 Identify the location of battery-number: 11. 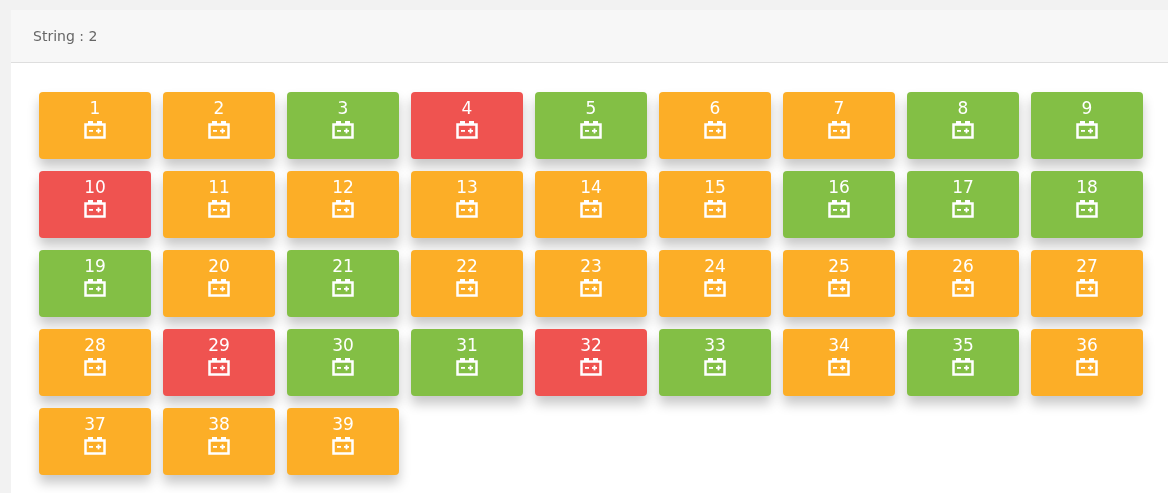
(219, 187).